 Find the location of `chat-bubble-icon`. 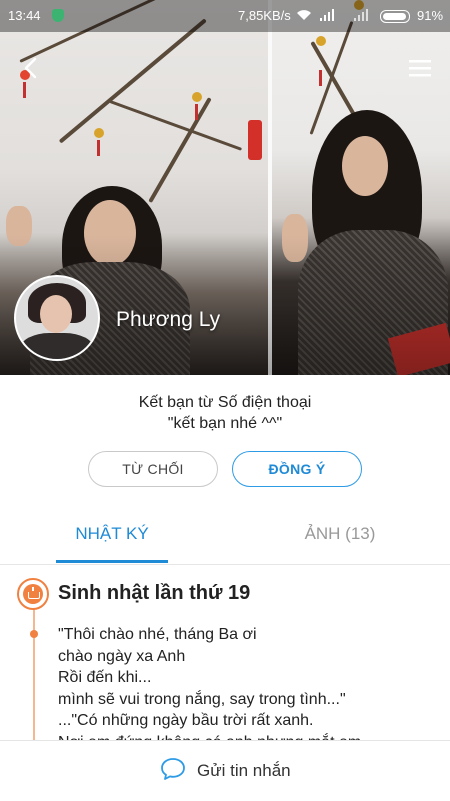

chat-bubble-icon is located at coordinates (173, 769).